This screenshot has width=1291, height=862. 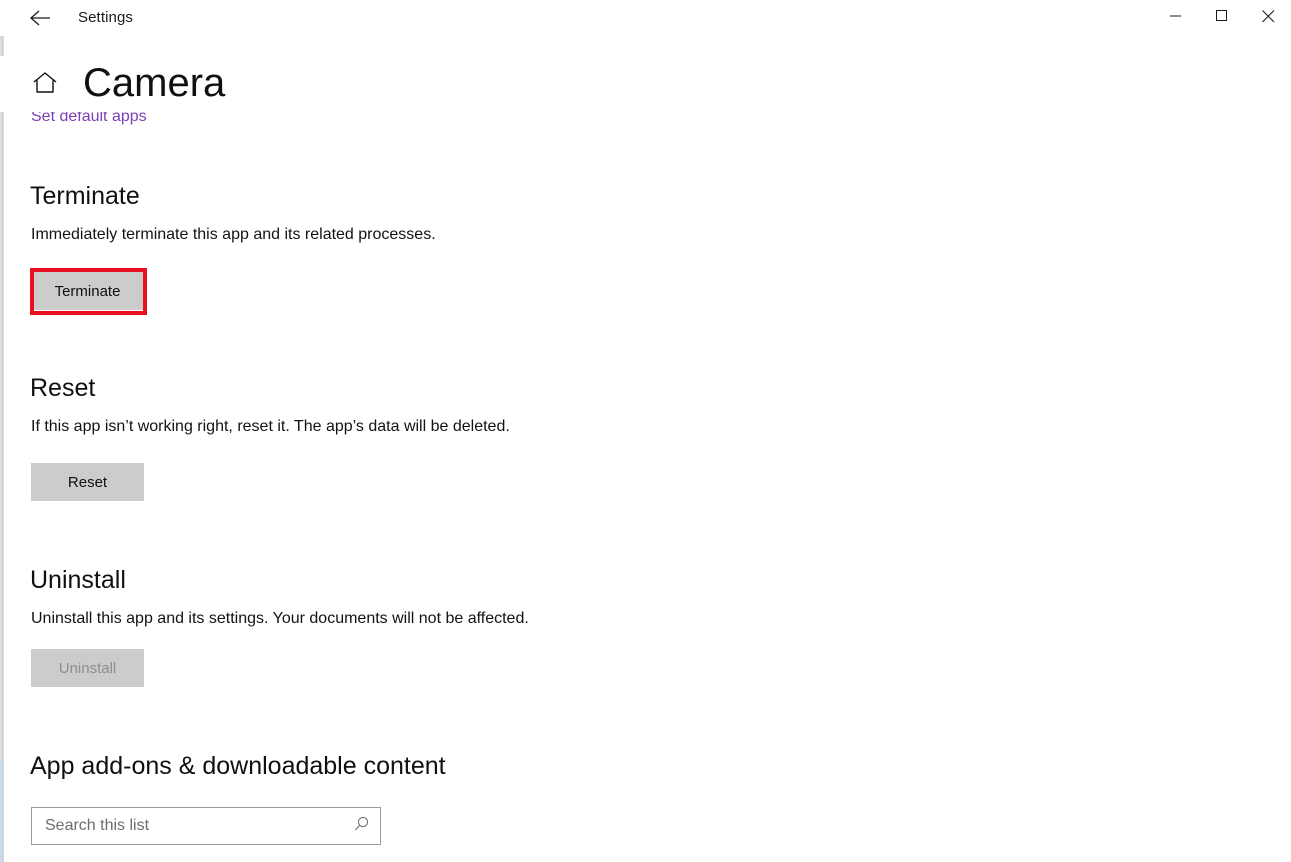 I want to click on minimize-button, so click(x=1176, y=16).